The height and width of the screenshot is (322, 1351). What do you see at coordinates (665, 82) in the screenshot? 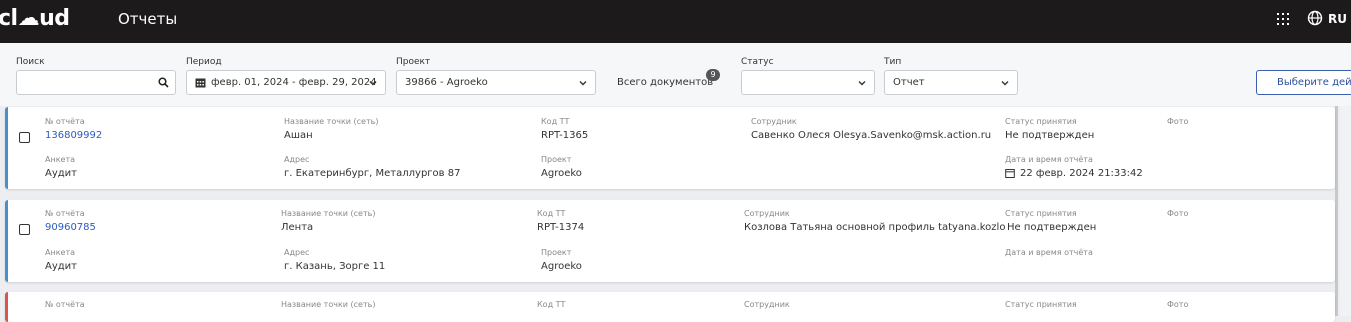
I see `total-documents-label: Всего документов` at bounding box center [665, 82].